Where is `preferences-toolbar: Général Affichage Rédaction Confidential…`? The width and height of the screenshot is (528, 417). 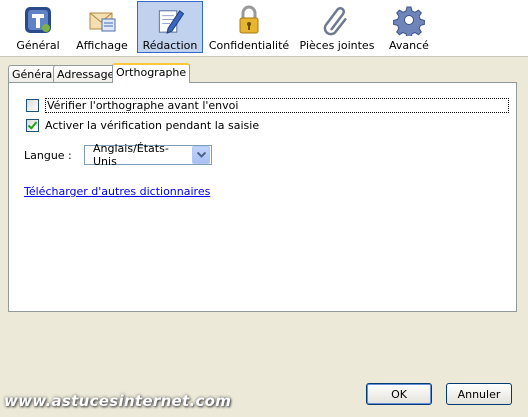 preferences-toolbar: Général Affichage Rédaction Confidential… is located at coordinates (264, 28).